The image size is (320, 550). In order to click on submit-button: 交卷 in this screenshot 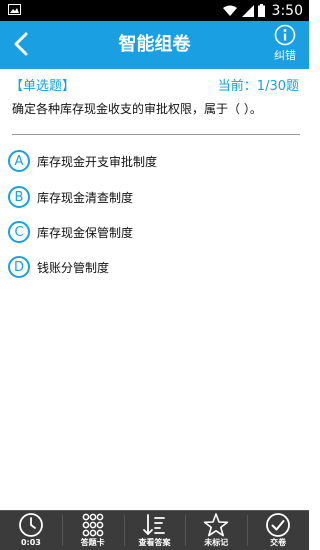, I will do `click(278, 530)`.